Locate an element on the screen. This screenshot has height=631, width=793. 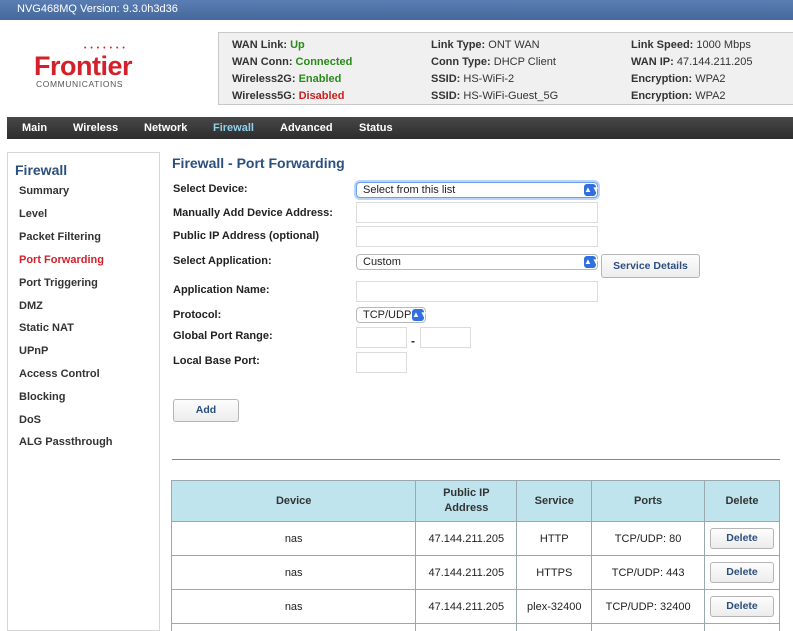
port-range-dash: - is located at coordinates (413, 341).